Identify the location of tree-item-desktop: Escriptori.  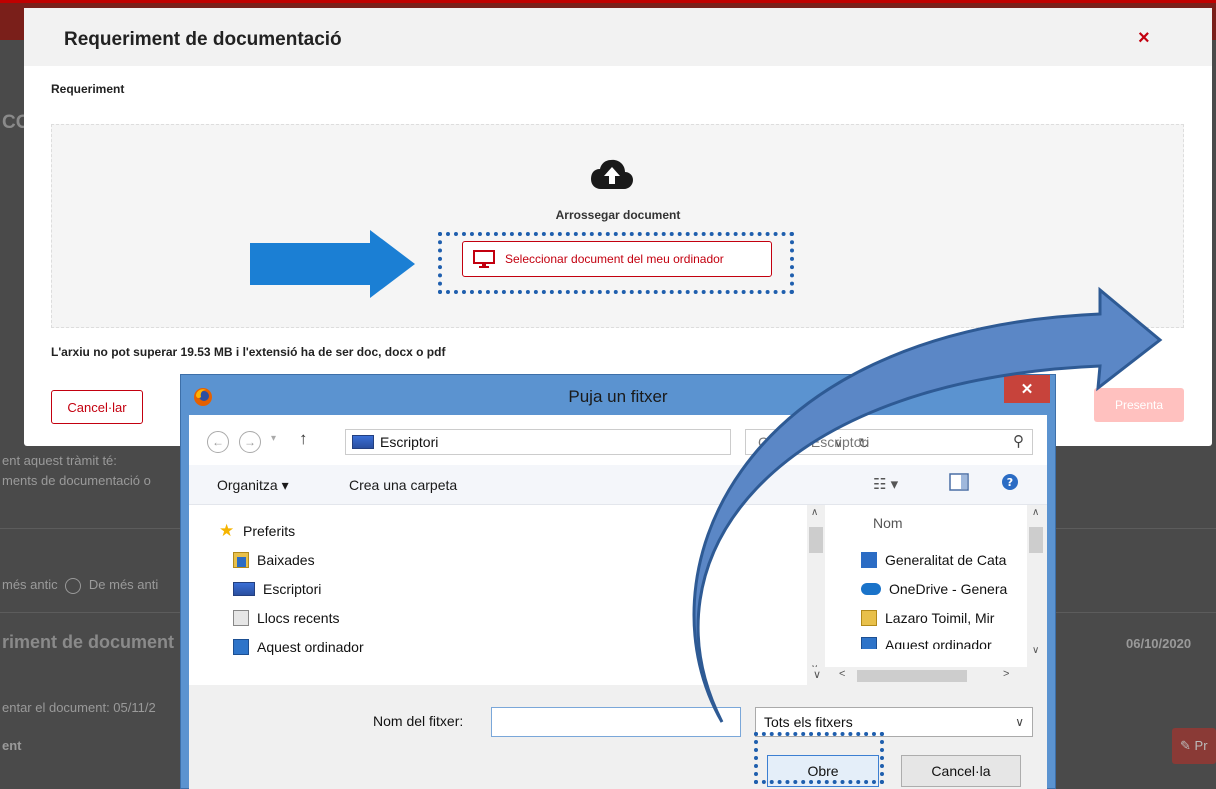
(277, 589).